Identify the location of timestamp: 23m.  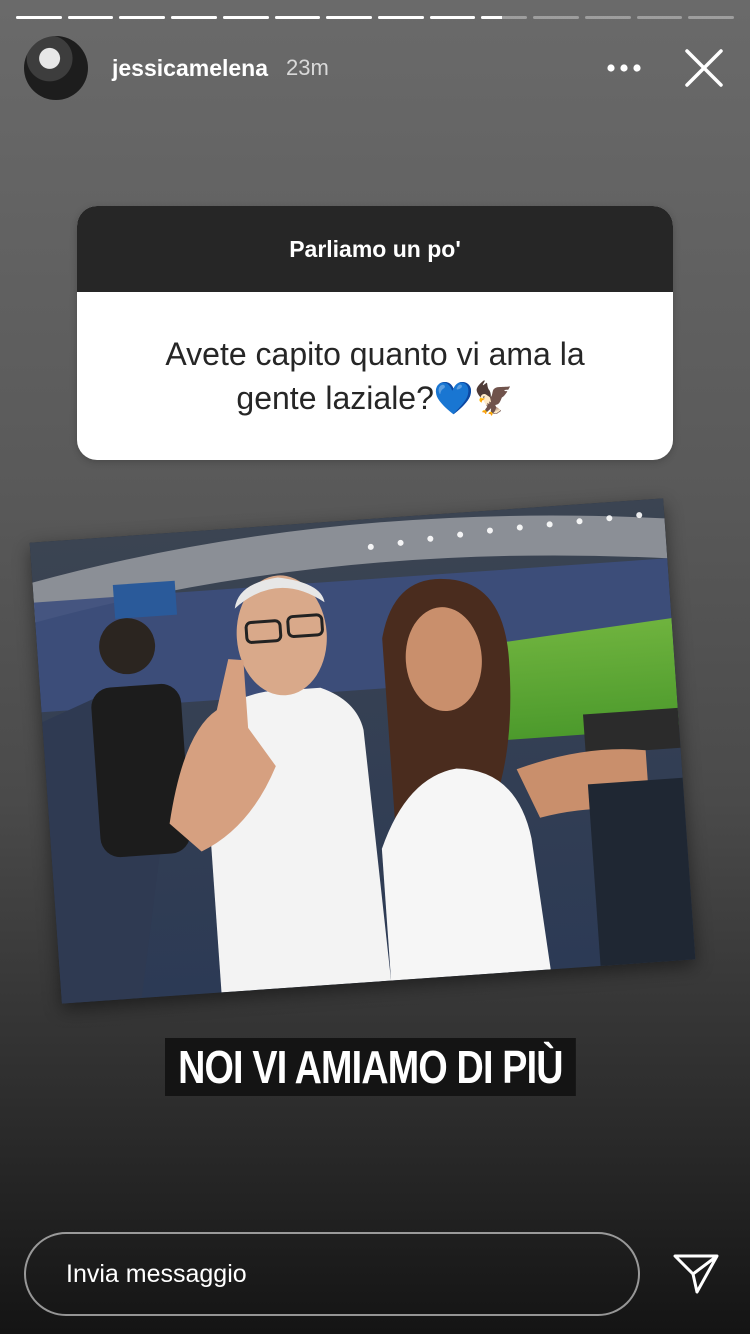
(307, 67).